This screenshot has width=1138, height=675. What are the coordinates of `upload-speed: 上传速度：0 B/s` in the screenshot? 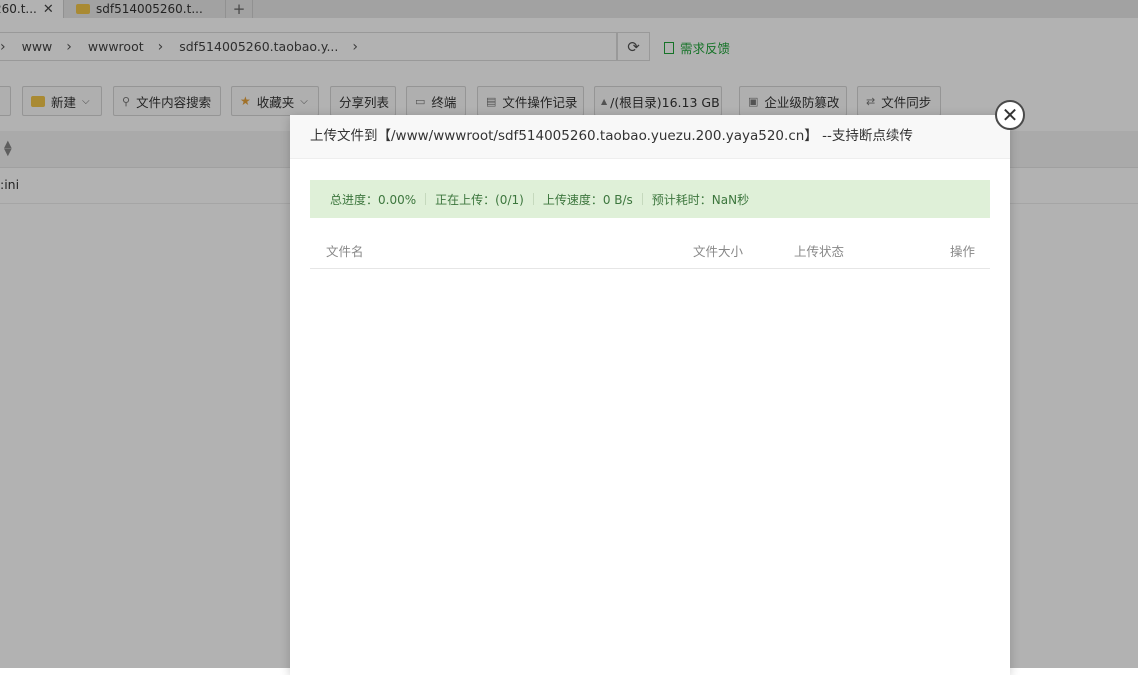 It's located at (587, 199).